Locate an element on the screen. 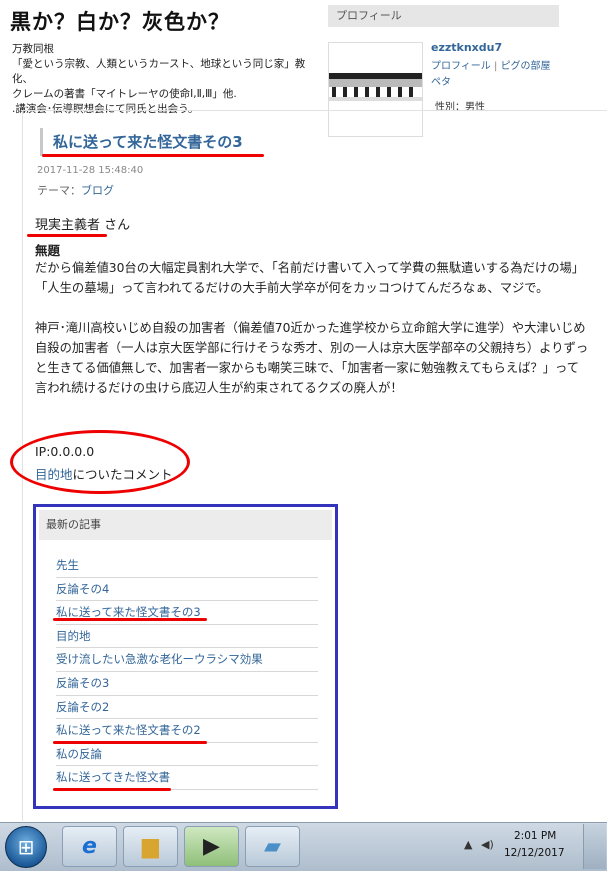  clock-time: 2:01 PM is located at coordinates (535, 836).